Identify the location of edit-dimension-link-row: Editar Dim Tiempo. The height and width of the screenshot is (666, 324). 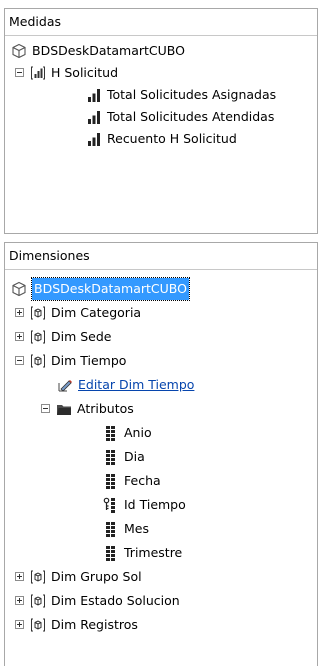
(125, 384).